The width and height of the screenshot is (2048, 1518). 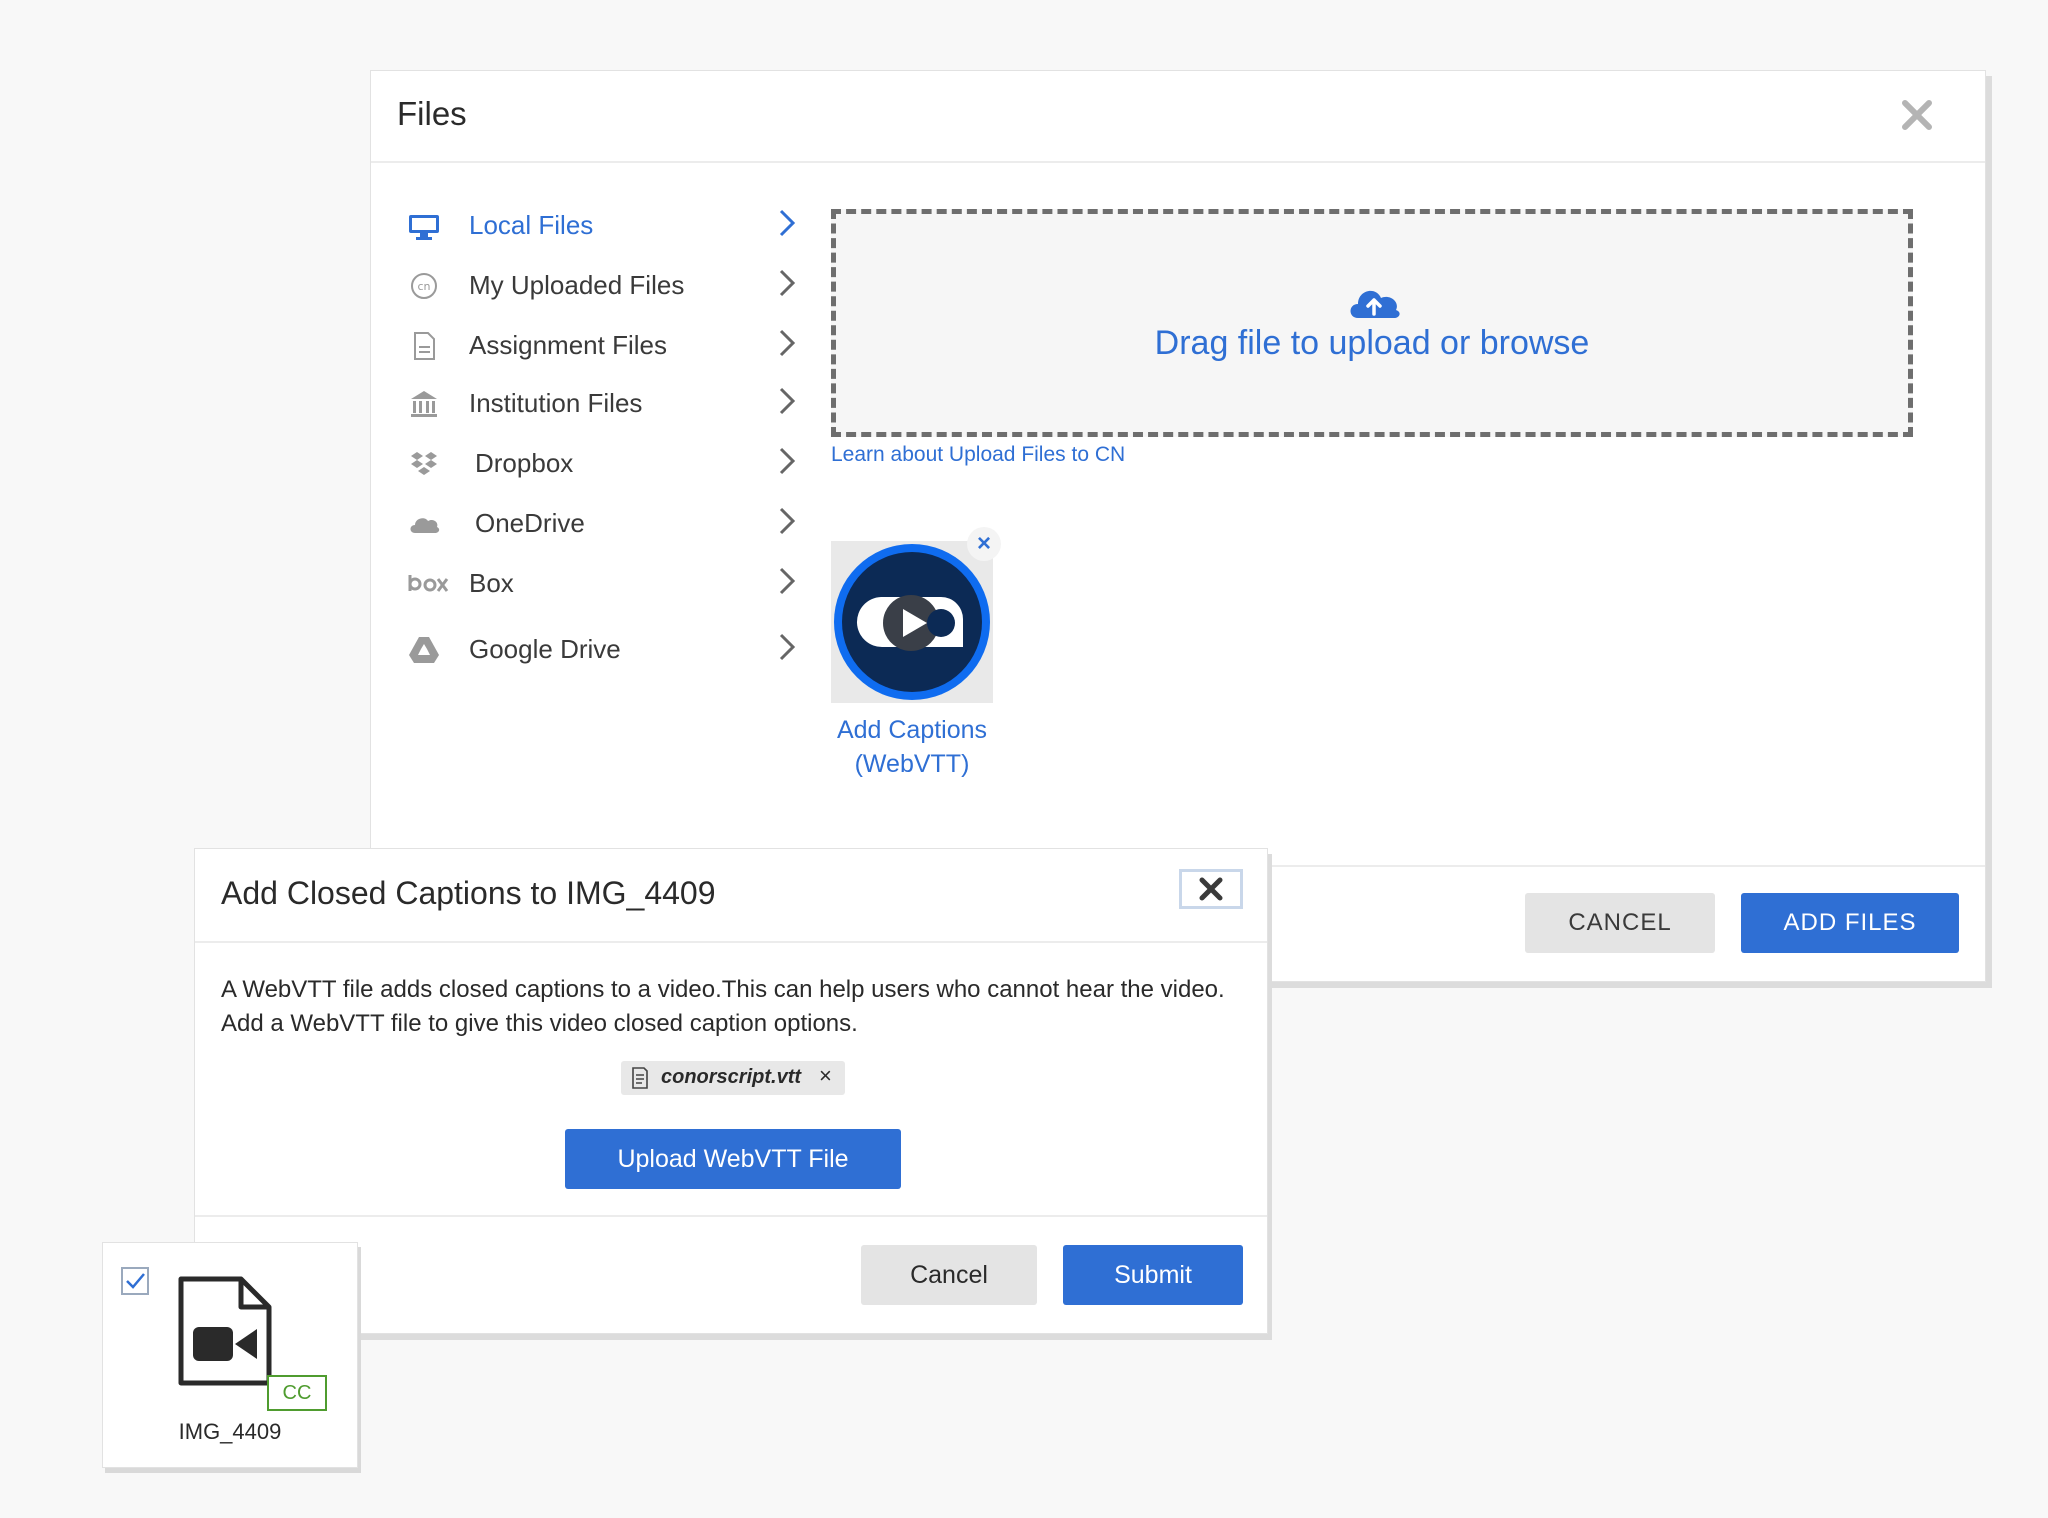 What do you see at coordinates (978, 455) in the screenshot?
I see `learn-upload-link: Learn about Upload Files to CN` at bounding box center [978, 455].